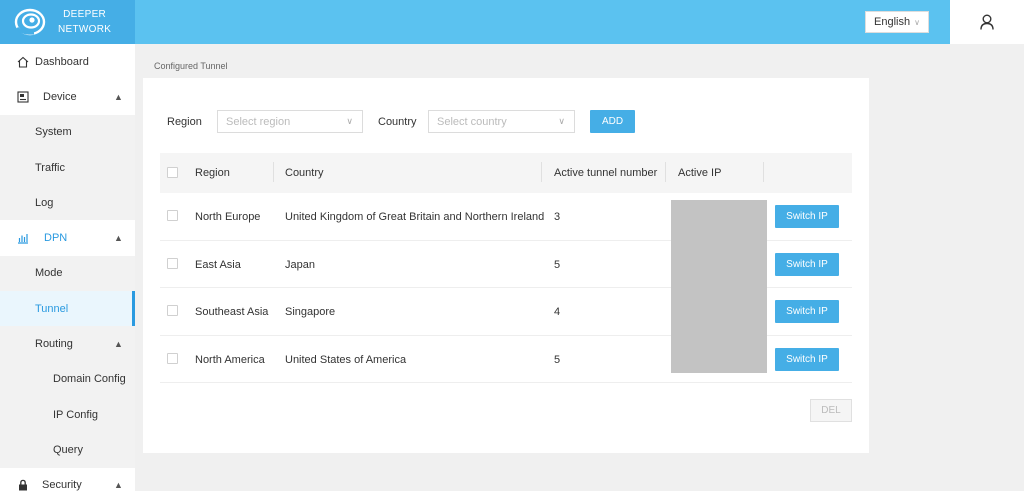  I want to click on sidebar-item-mode: Mode, so click(67, 273).